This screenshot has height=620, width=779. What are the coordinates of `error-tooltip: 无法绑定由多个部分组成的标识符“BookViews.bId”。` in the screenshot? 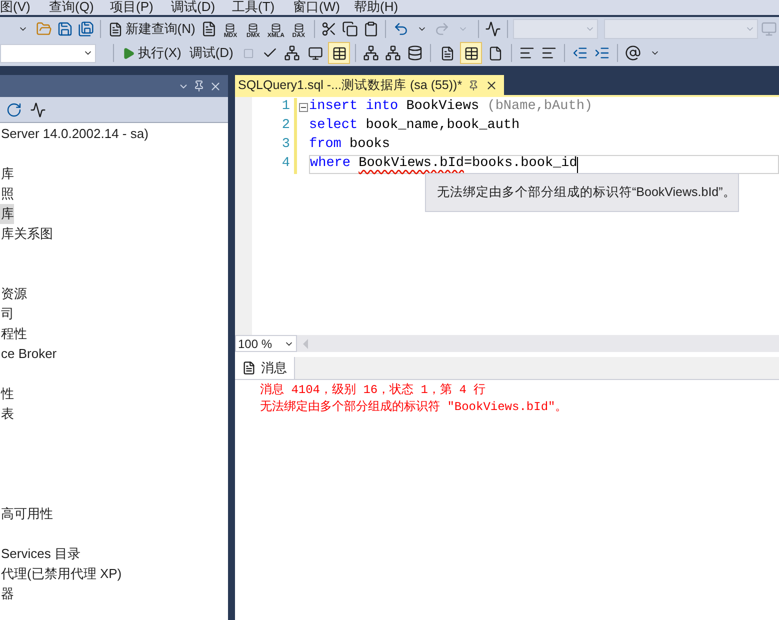 It's located at (582, 192).